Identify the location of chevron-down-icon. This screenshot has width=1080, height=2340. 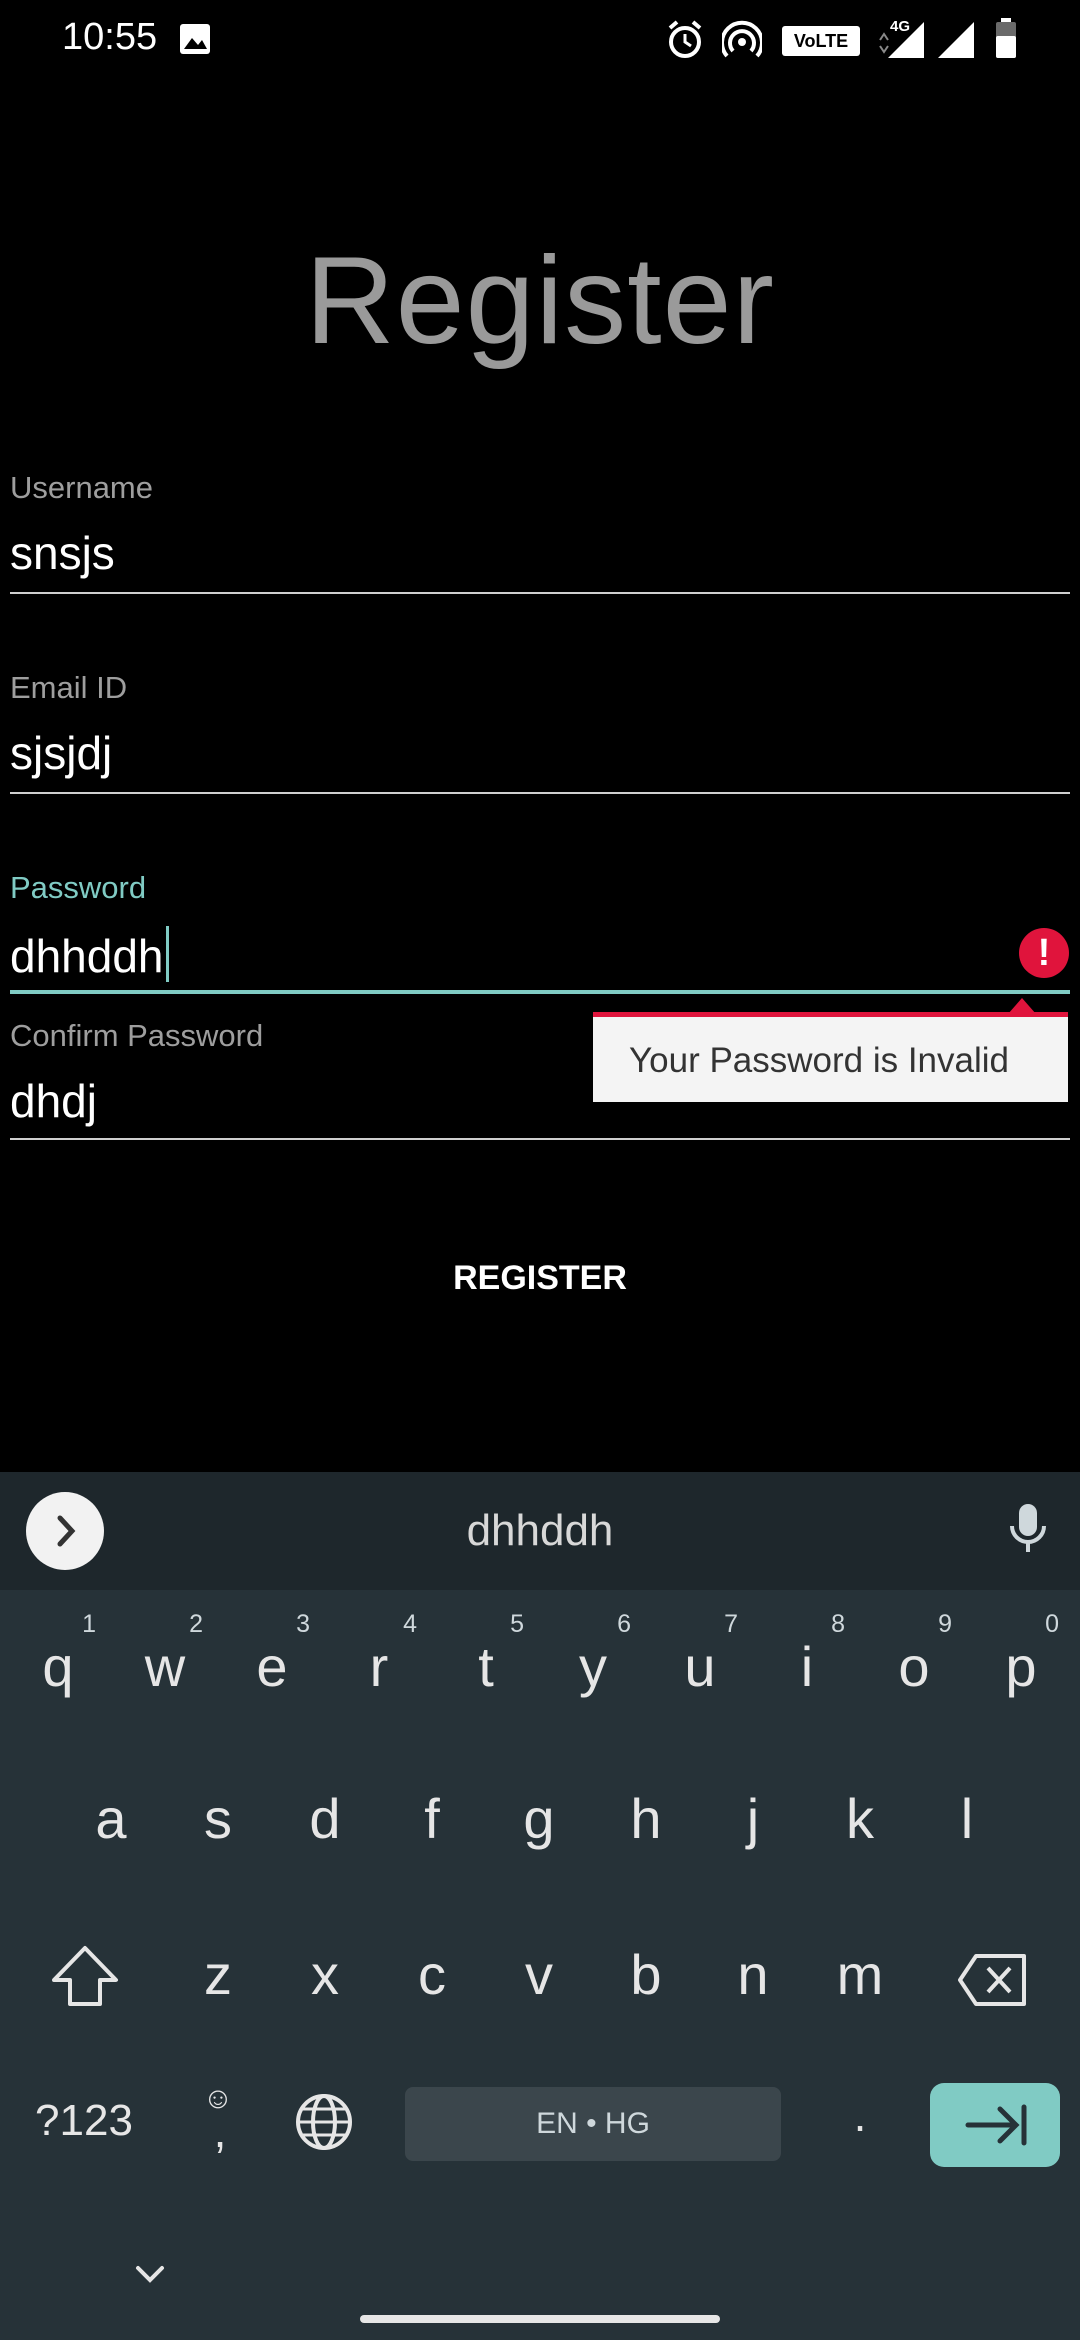
(150, 2274).